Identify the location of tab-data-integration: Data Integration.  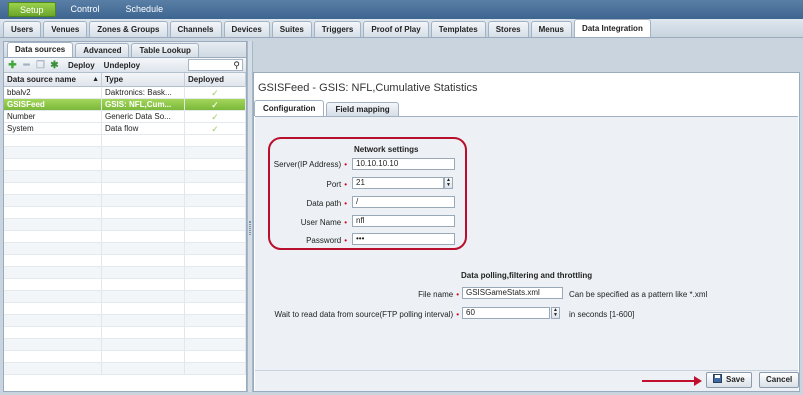
(612, 28).